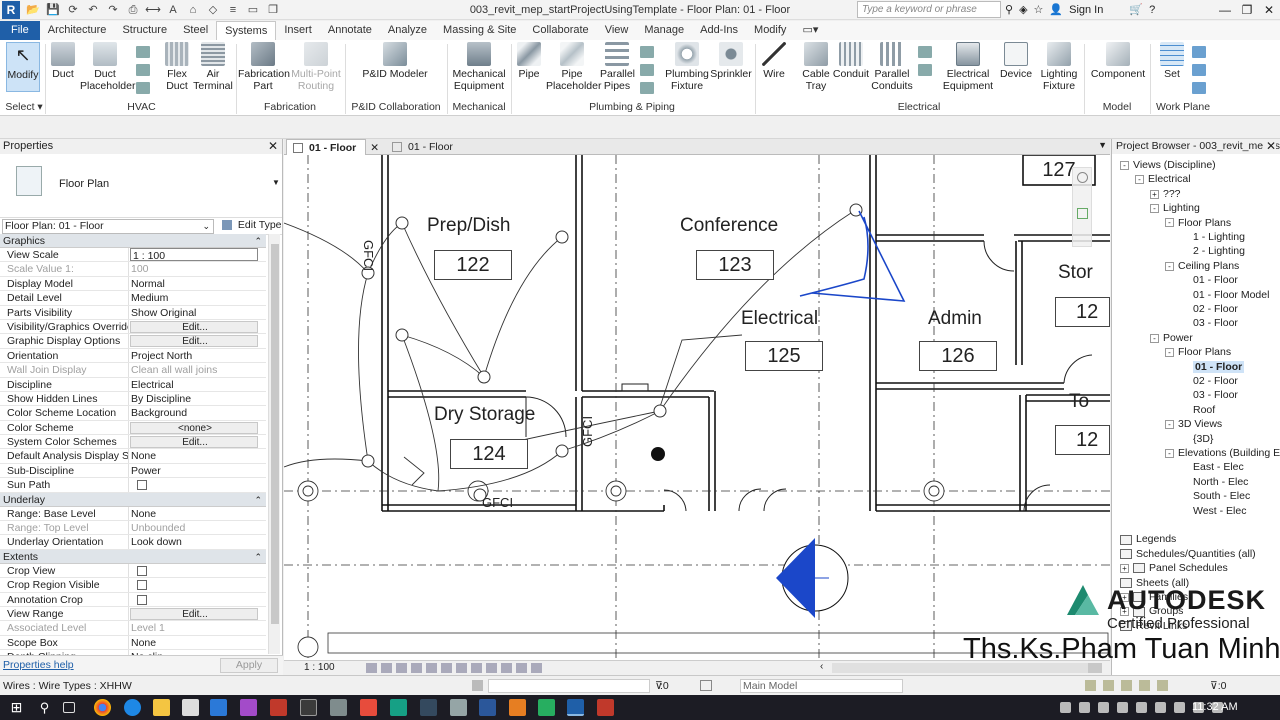 Image resolution: width=1280 pixels, height=720 pixels. What do you see at coordinates (1215, 707) in the screenshot?
I see `clock: 11:32 AM` at bounding box center [1215, 707].